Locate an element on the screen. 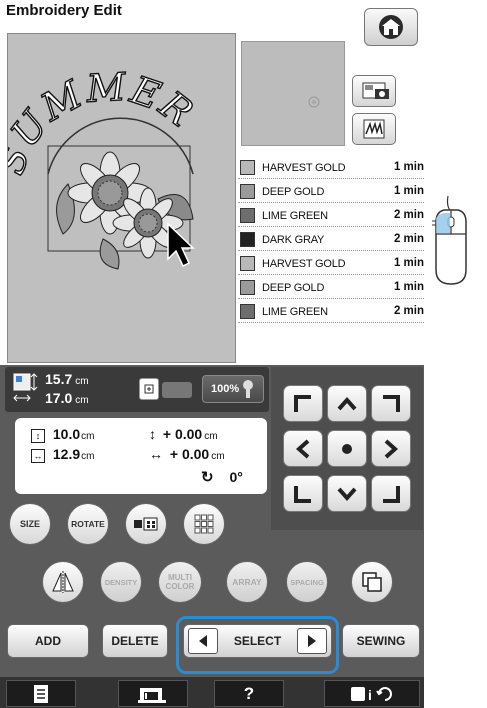 This screenshot has width=487, height=708. offset-vertical: + 0.00 is located at coordinates (182, 434).